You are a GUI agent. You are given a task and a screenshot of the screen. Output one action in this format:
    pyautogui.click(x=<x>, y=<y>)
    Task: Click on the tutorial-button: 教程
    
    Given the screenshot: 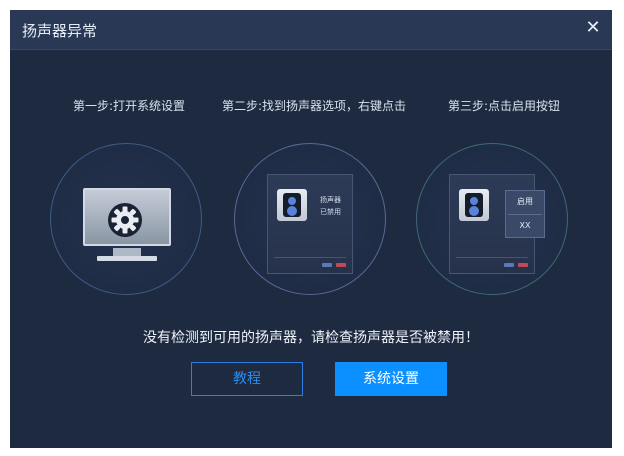 What is the action you would take?
    pyautogui.click(x=247, y=379)
    